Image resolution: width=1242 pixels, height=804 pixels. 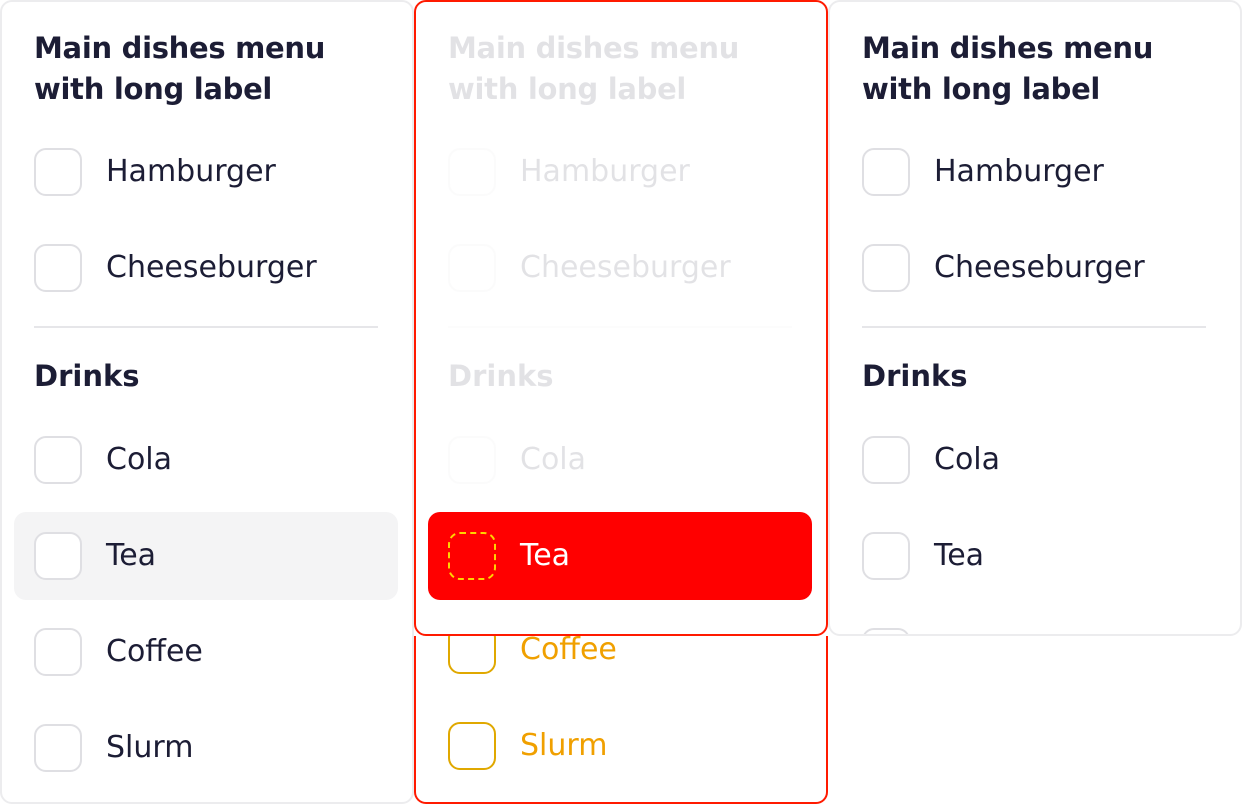 I want to click on menu-overflow-area: Coffee Slurm, so click(x=621, y=720).